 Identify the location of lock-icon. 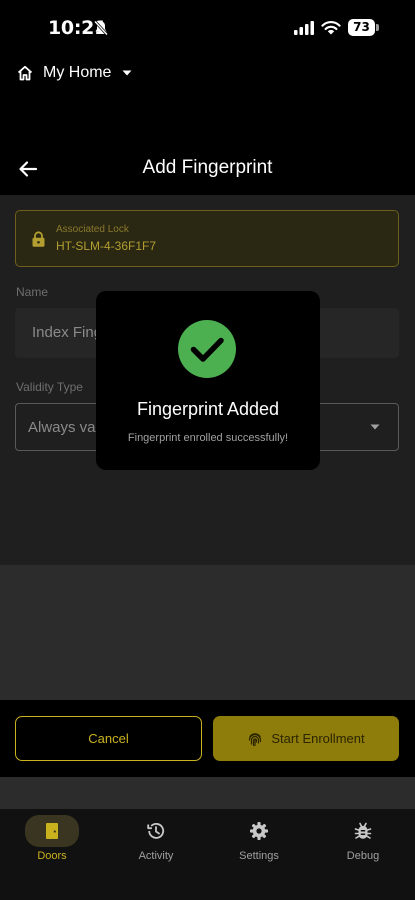
(38, 239).